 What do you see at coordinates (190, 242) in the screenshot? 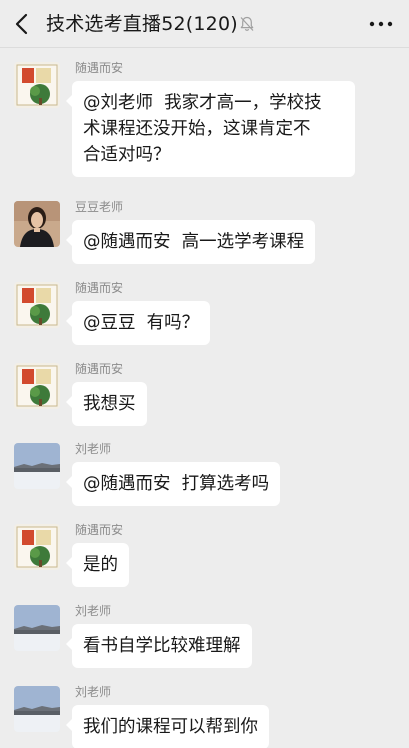
I see `message-bubble: @随遇而安 高一选学考课程` at bounding box center [190, 242].